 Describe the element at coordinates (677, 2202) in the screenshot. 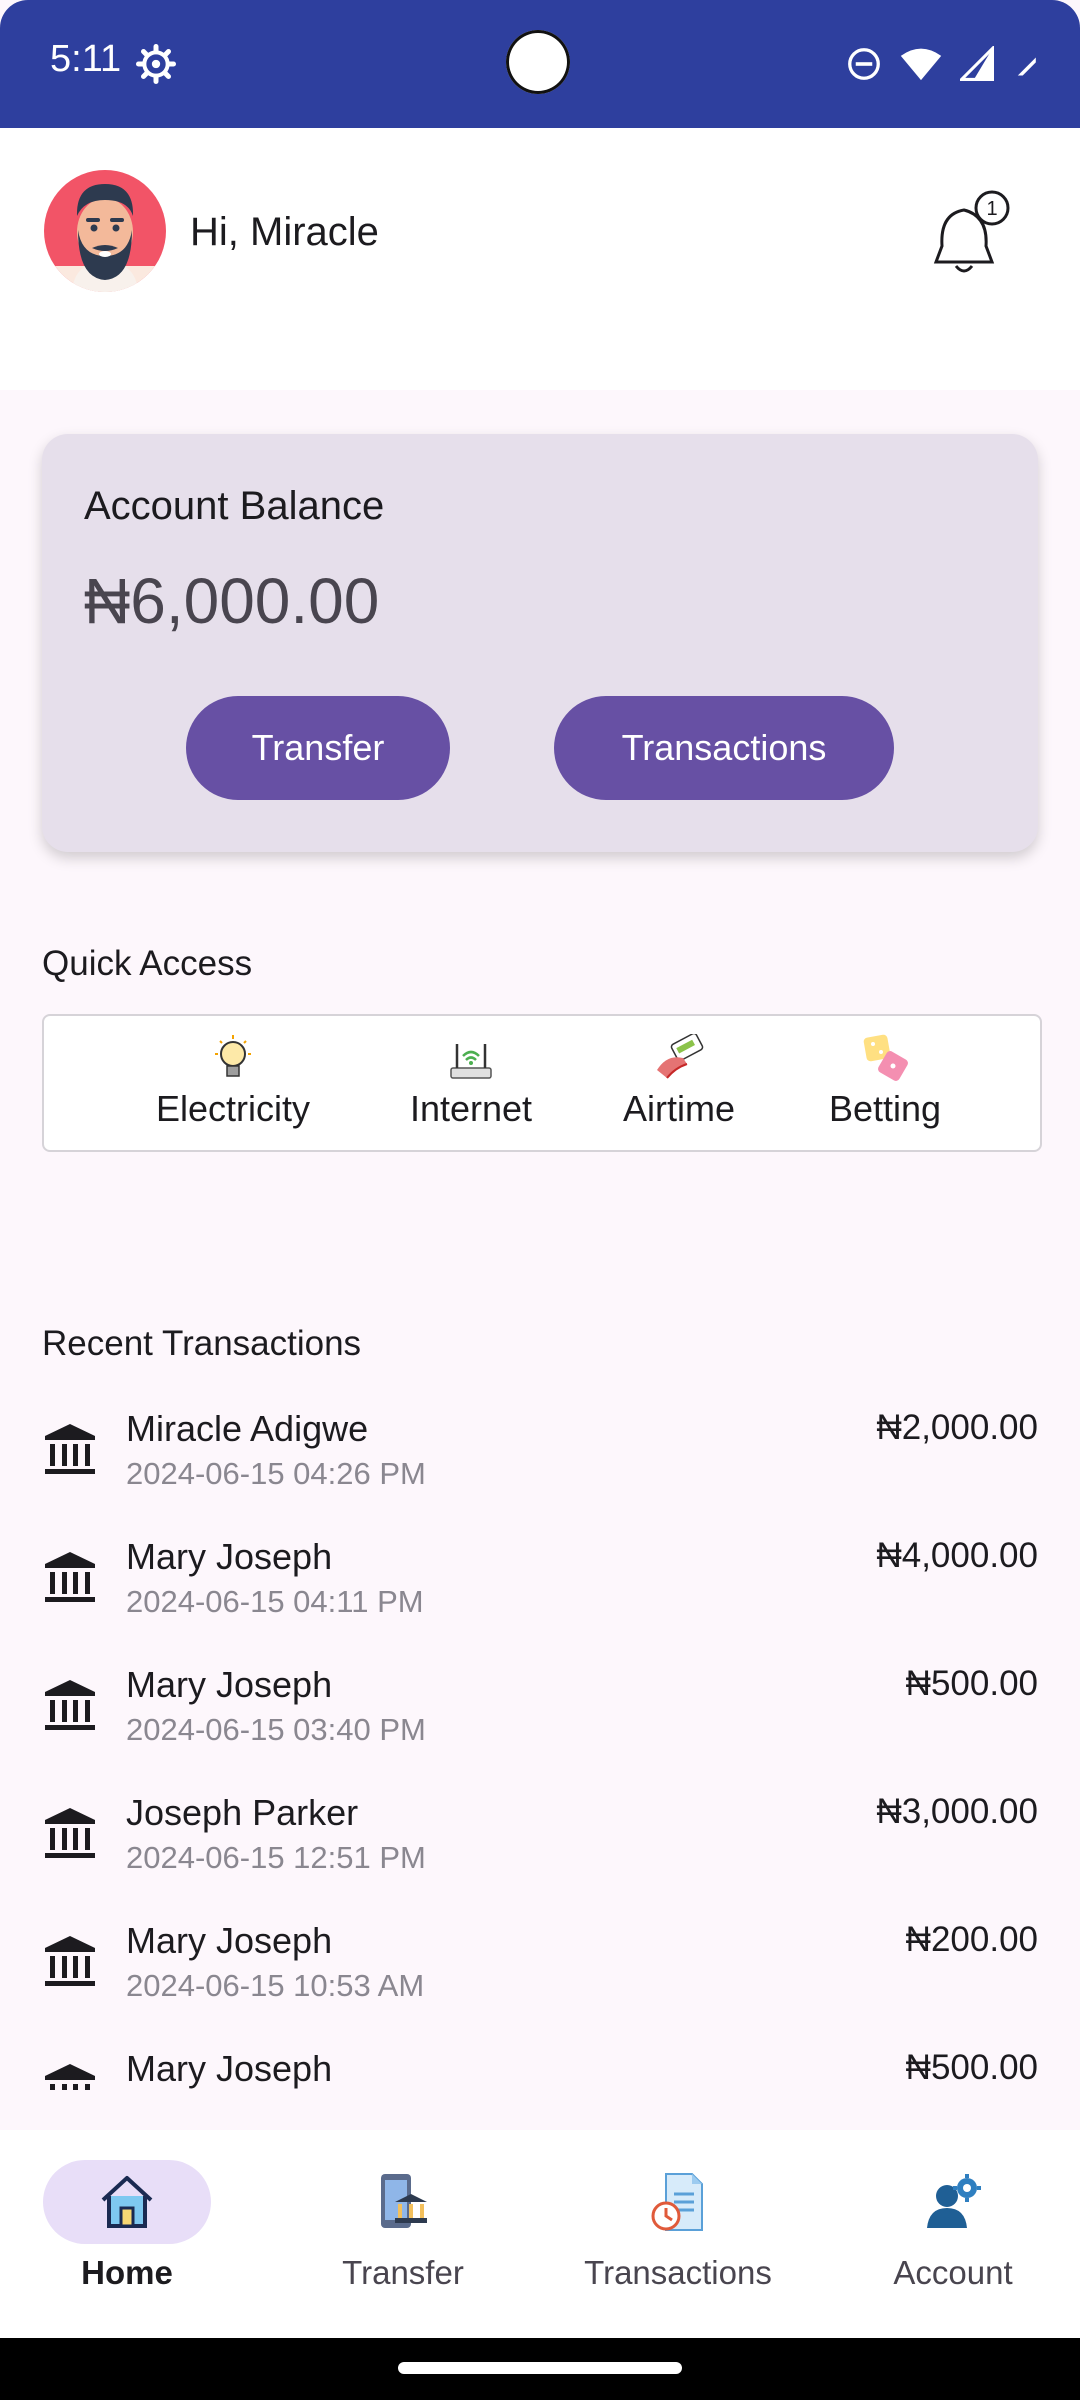

I see `history-icon` at that location.